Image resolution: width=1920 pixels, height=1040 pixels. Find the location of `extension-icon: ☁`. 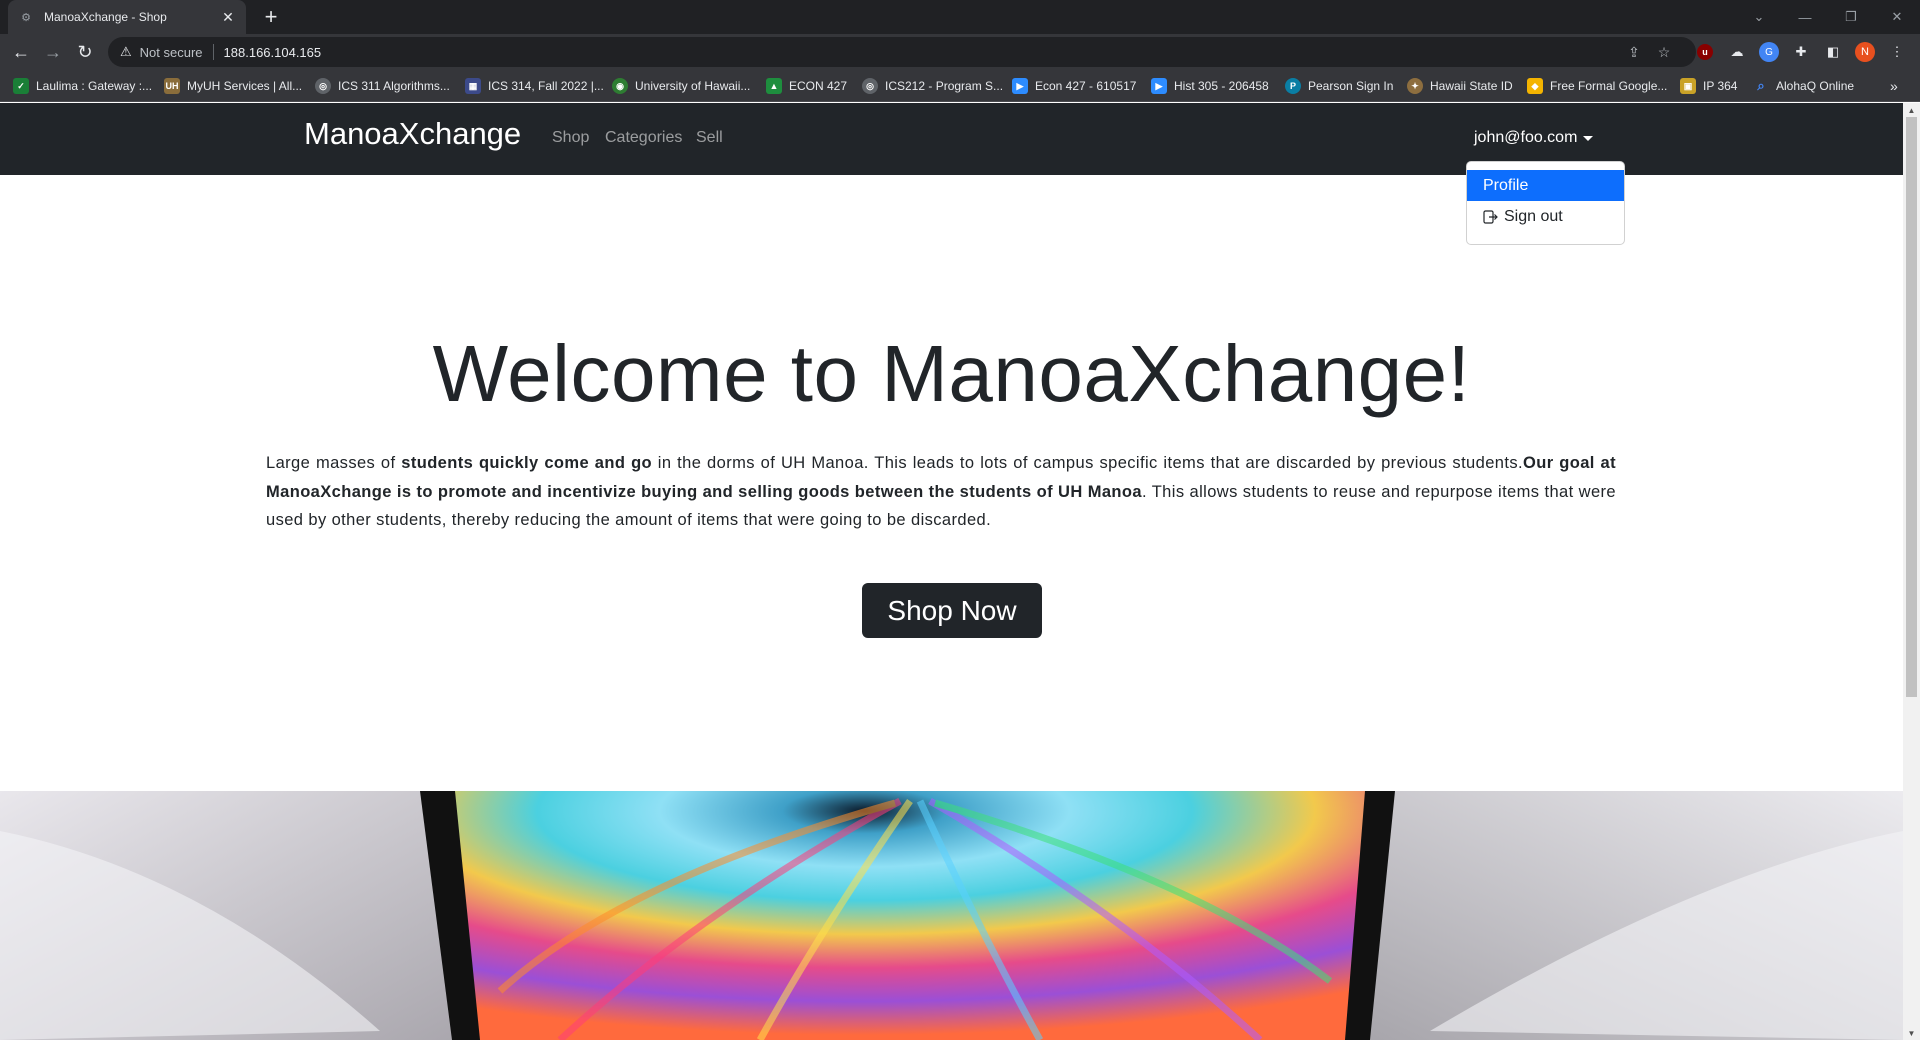

extension-icon: ☁ is located at coordinates (1737, 52).